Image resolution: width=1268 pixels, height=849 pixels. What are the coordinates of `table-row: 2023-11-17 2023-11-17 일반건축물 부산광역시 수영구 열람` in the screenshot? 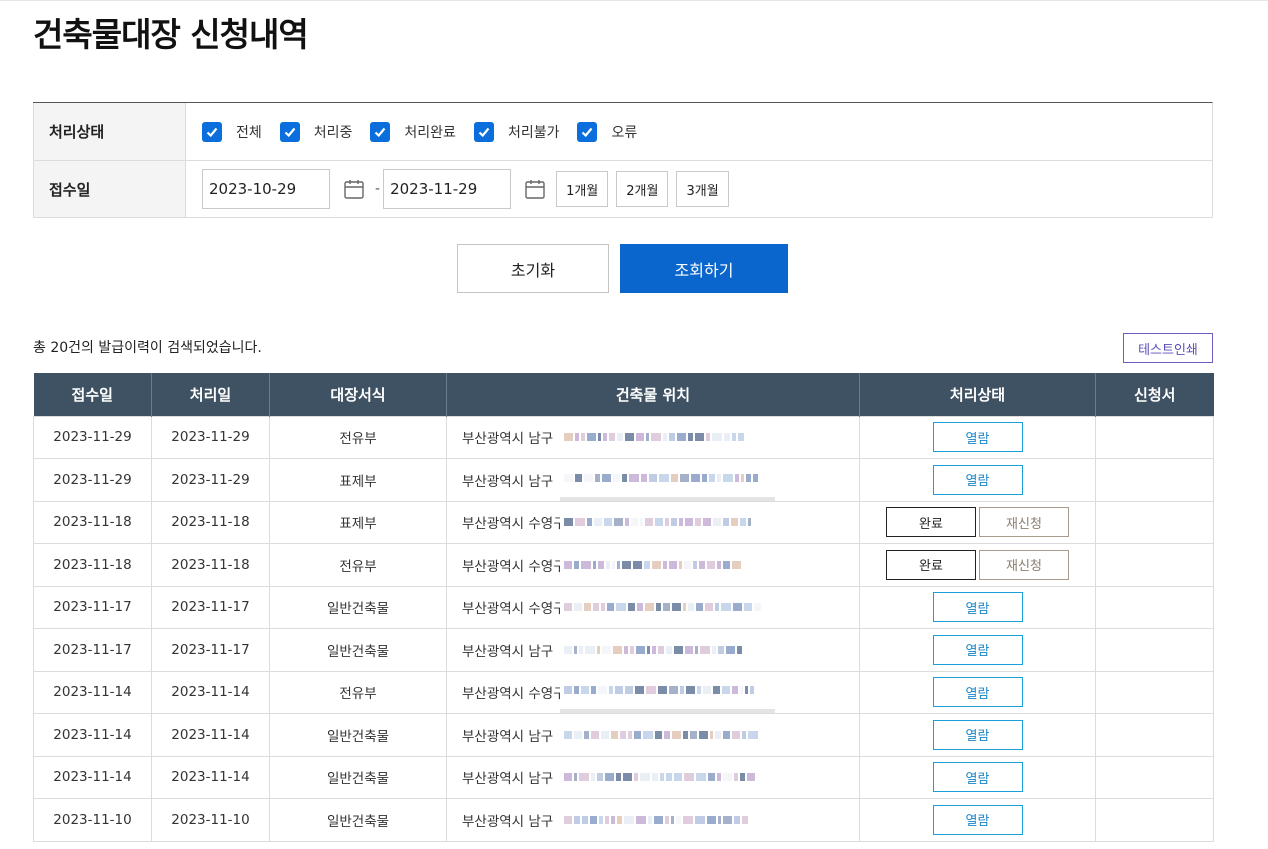 It's located at (623, 607).